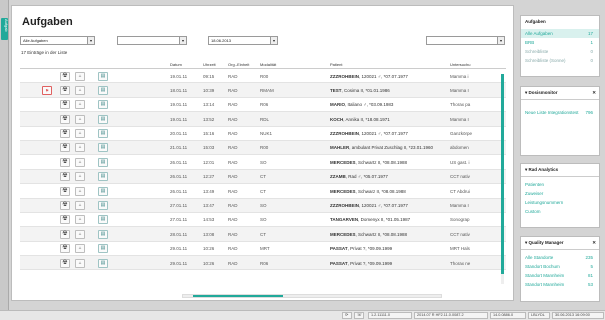  I want to click on col-header: Patient, so click(336, 64).